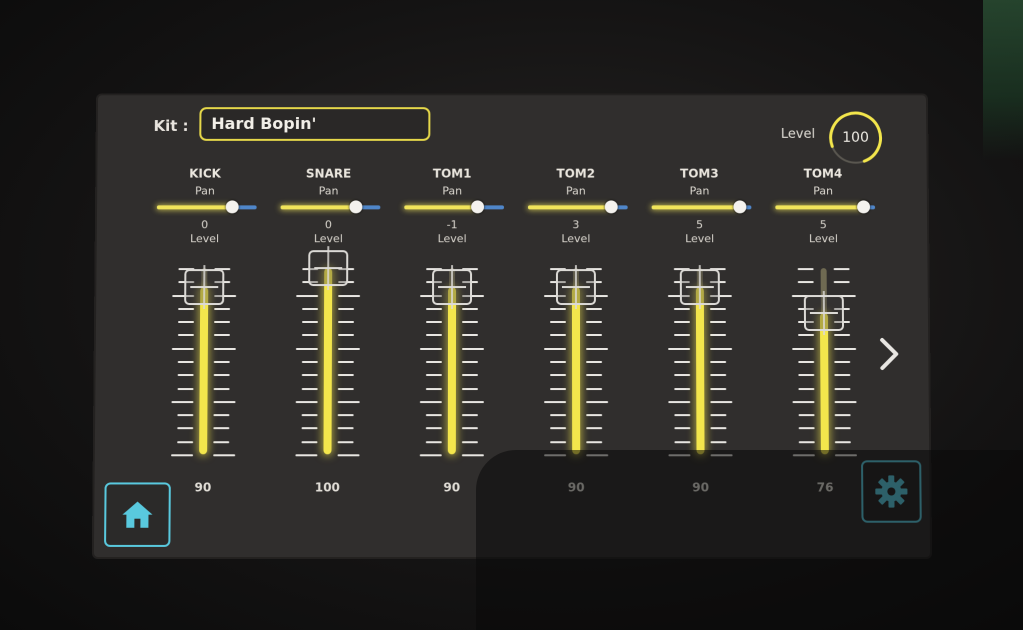 The image size is (1023, 630). What do you see at coordinates (314, 124) in the screenshot?
I see `kit-name-field: Hard Bopin'` at bounding box center [314, 124].